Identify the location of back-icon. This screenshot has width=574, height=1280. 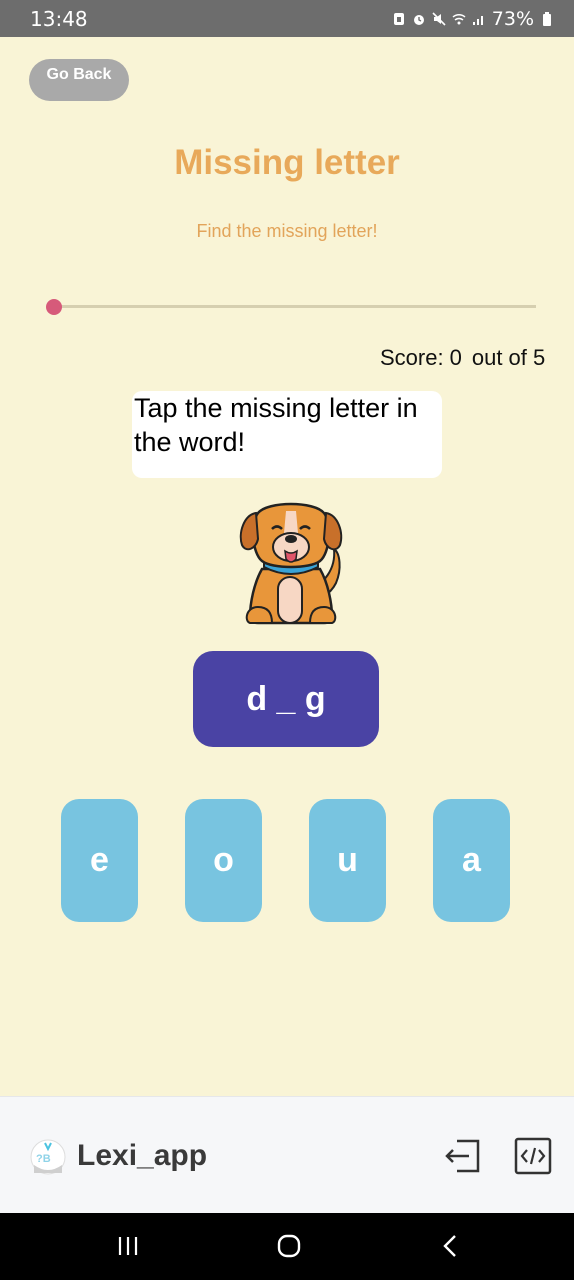
(451, 1246).